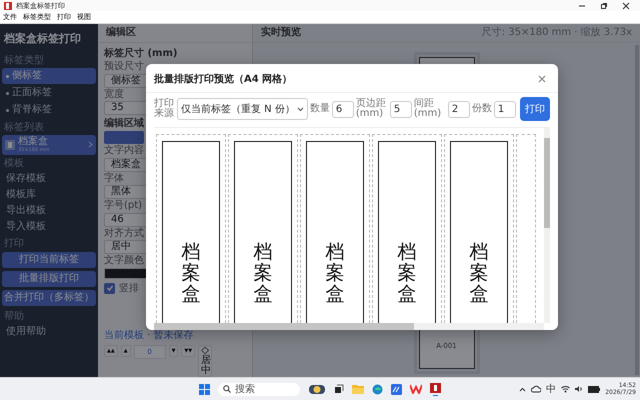  I want to click on field-label: 间距(mm), so click(428, 109).